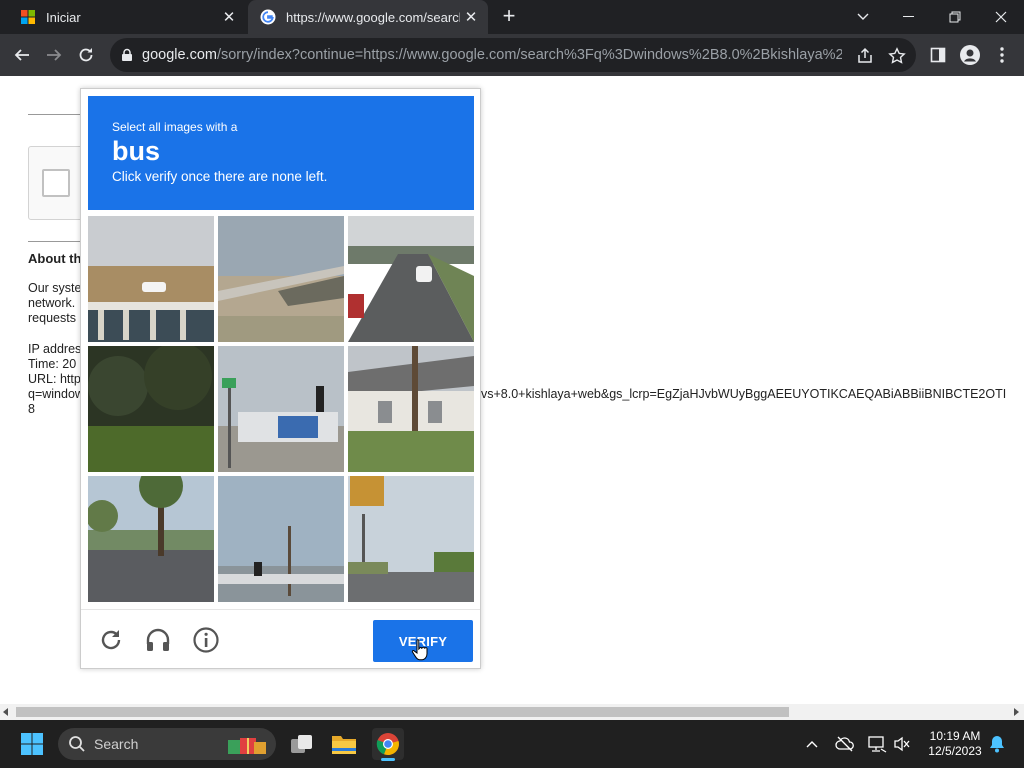 The image size is (1024, 768). I want to click on about-heading: About th, so click(55, 258).